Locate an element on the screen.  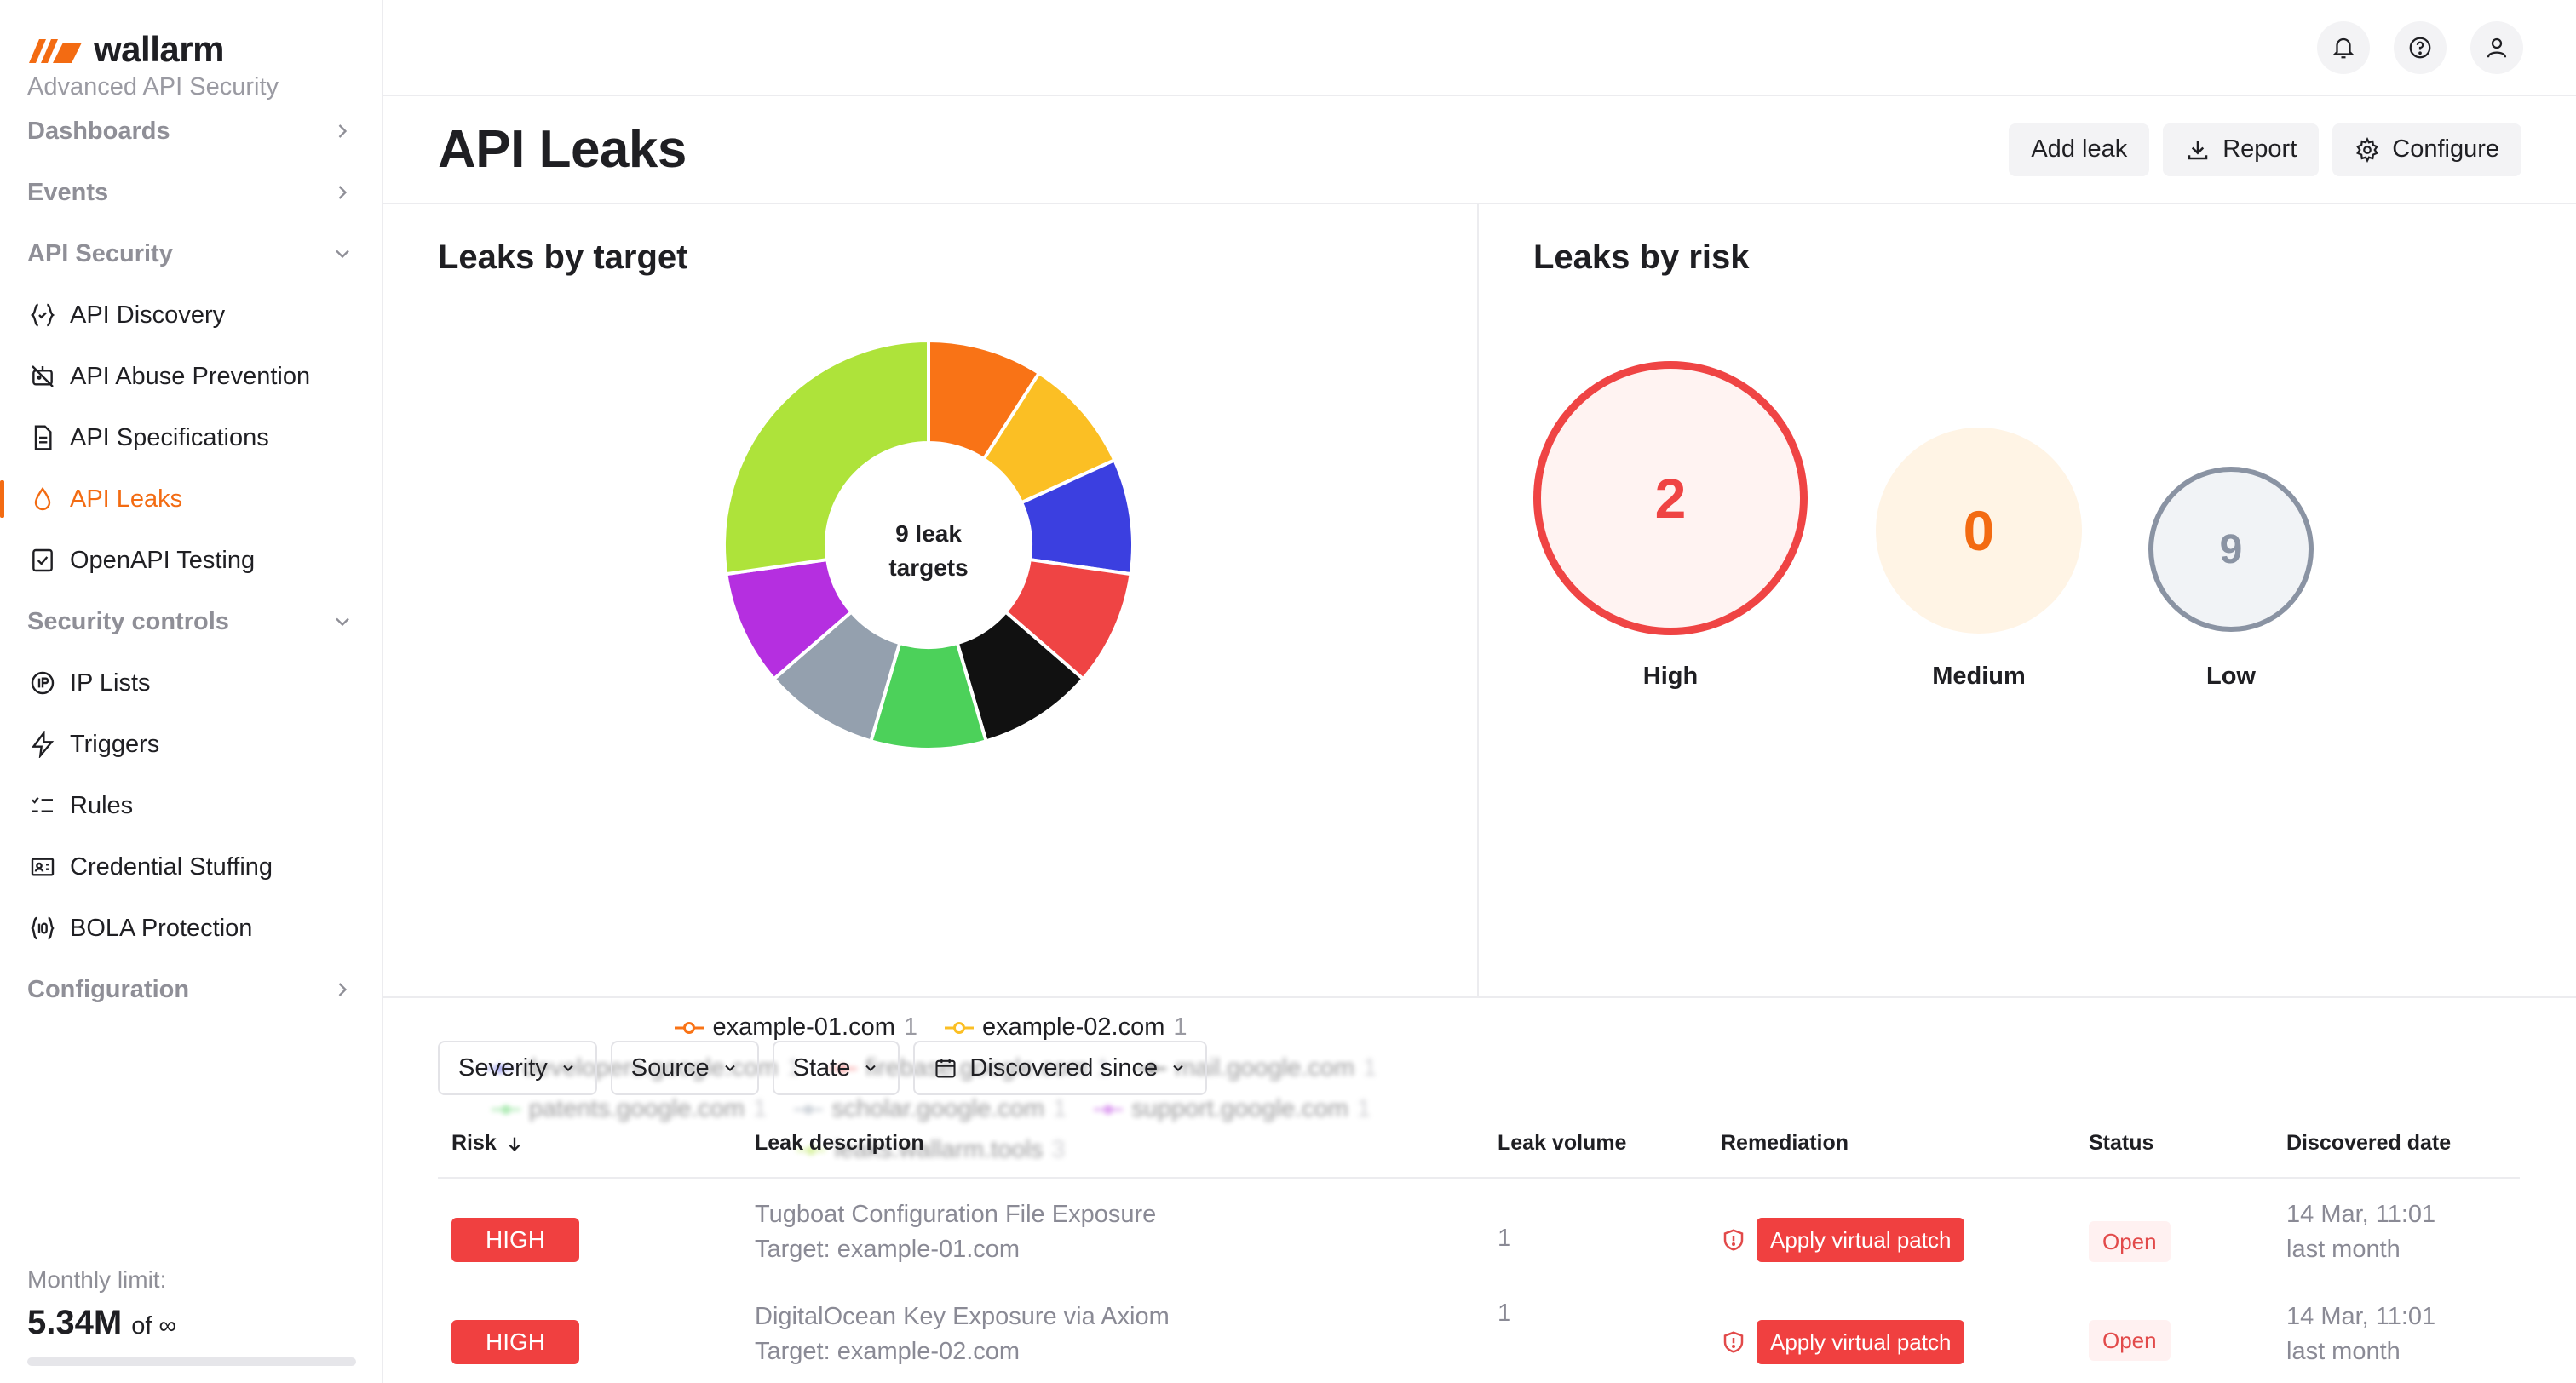
sidebar-item-label: OpenAPI Testing is located at coordinates (163, 560).